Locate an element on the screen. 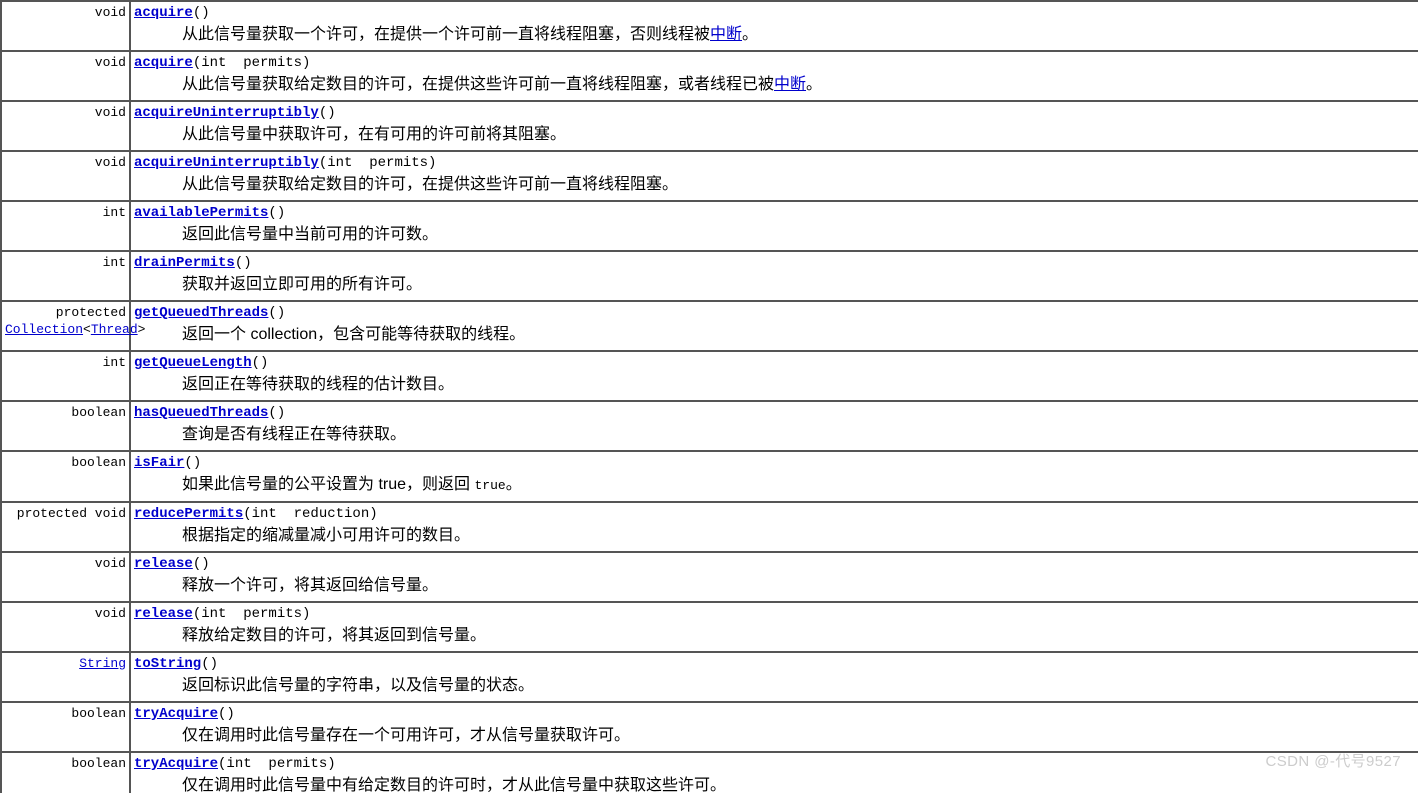 The image size is (1418, 793). method-name-link: toString is located at coordinates (167, 664).